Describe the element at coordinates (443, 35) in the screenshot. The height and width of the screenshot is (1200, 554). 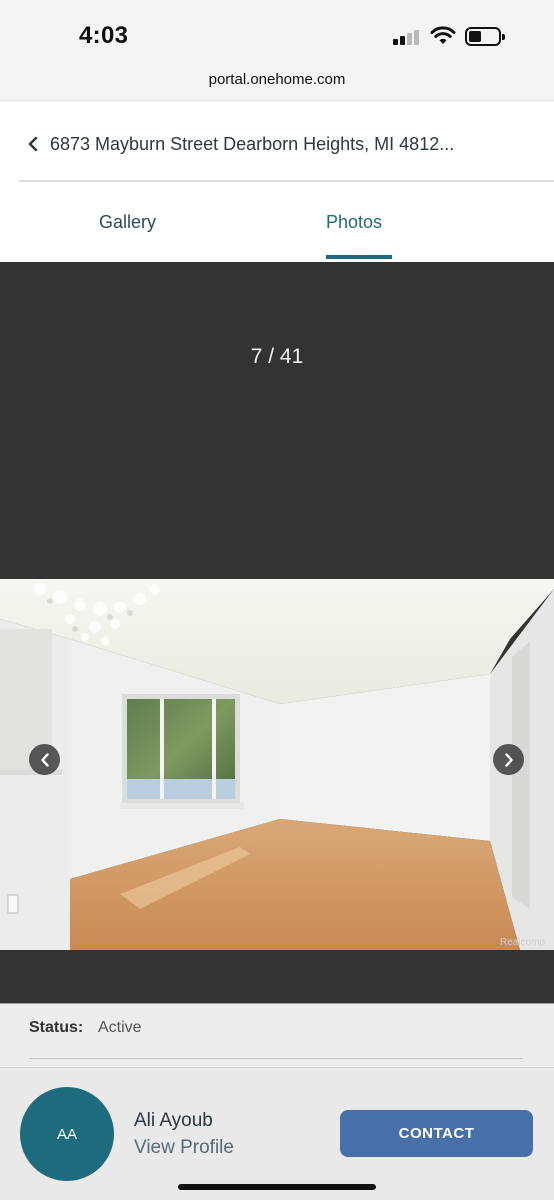
I see `wifi-icon` at that location.